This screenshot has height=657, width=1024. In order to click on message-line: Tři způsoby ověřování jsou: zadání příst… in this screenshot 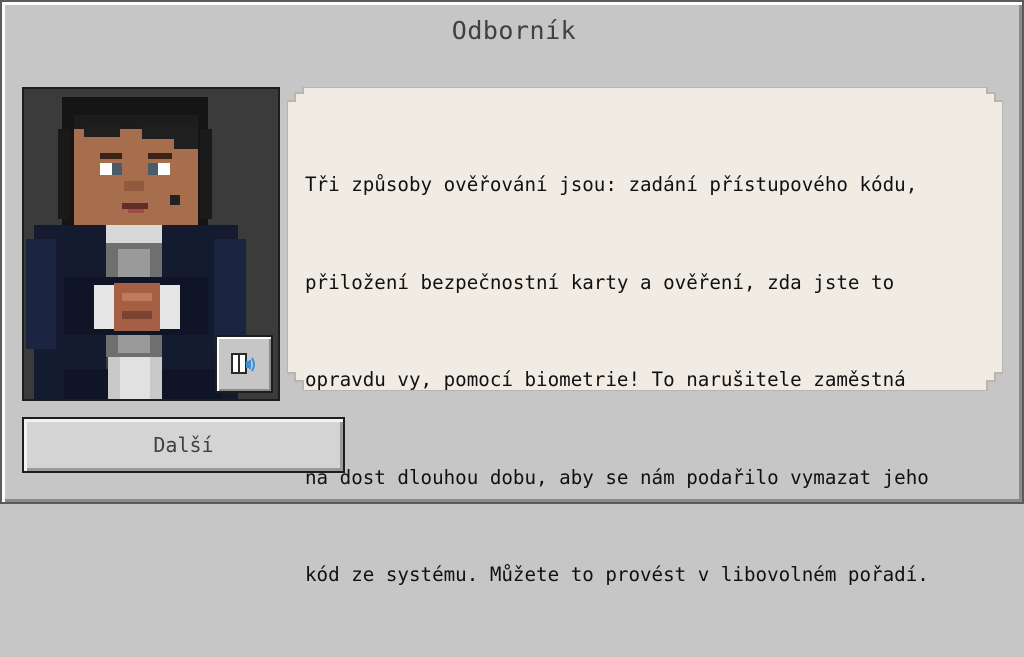, I will do `click(611, 184)`.